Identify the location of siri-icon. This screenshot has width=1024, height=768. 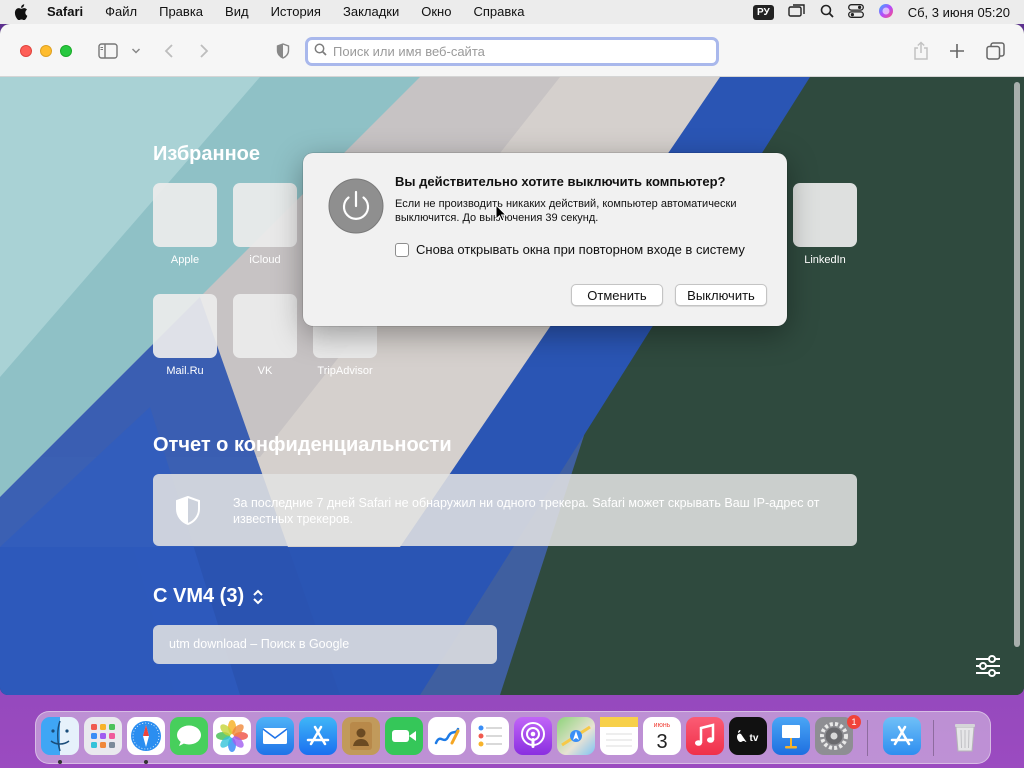
(886, 12).